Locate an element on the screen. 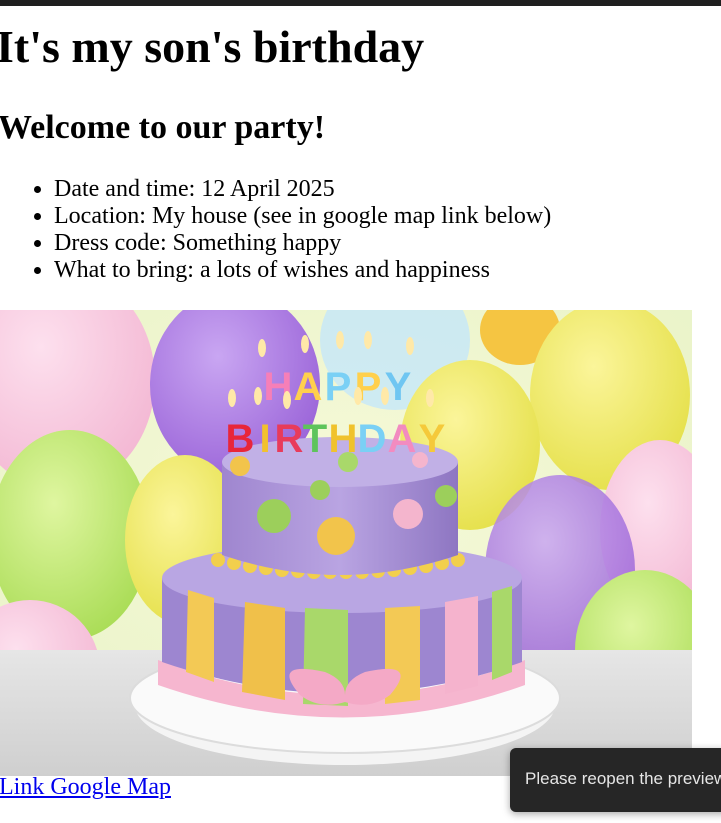 This screenshot has height=823, width=721. list-item-date: Date and time: 12 April 2025 is located at coordinates (302, 189).